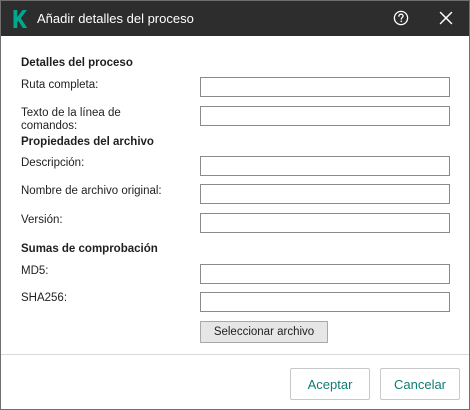 This screenshot has height=410, width=470. Describe the element at coordinates (20, 19) in the screenshot. I see `kaspersky-k-logo-icon` at that location.